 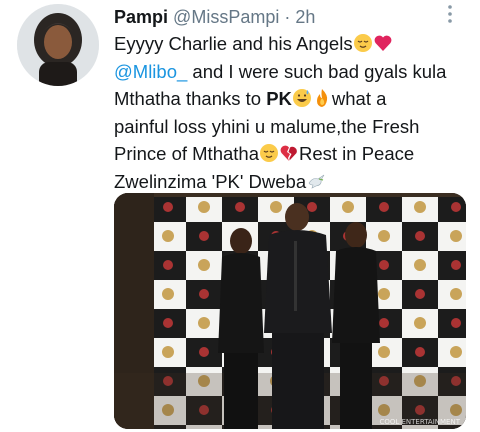 I want to click on avatar, so click(x=58, y=45).